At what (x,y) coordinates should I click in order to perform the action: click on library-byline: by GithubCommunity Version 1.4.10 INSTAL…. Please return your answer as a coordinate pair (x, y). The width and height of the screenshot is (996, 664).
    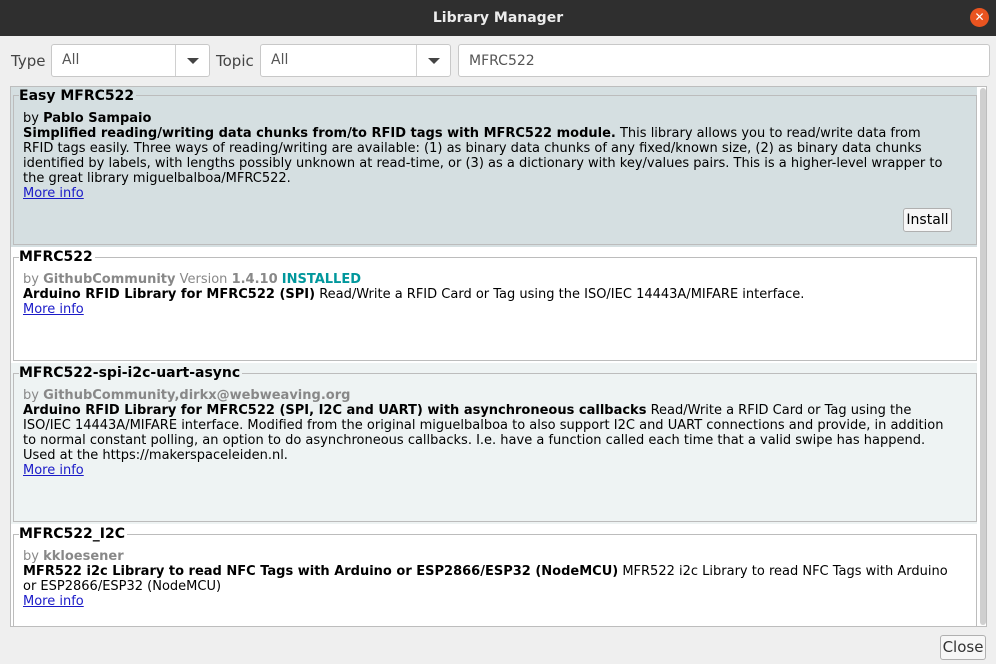
    Looking at the image, I should click on (192, 279).